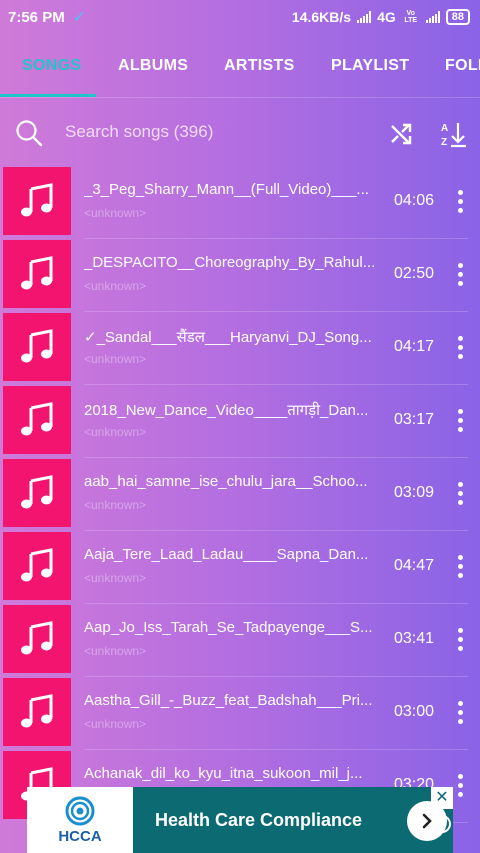 The image size is (480, 853). I want to click on network-speed: 14.6KB/s, so click(321, 17).